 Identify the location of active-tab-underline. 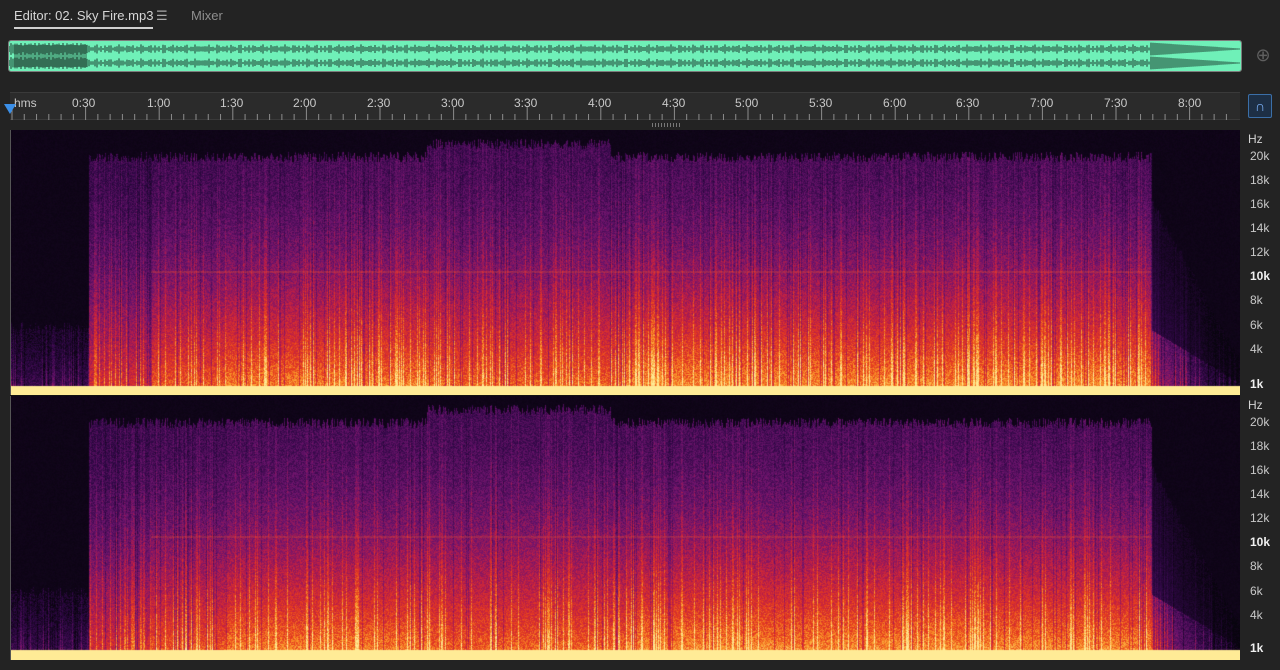
(84, 28).